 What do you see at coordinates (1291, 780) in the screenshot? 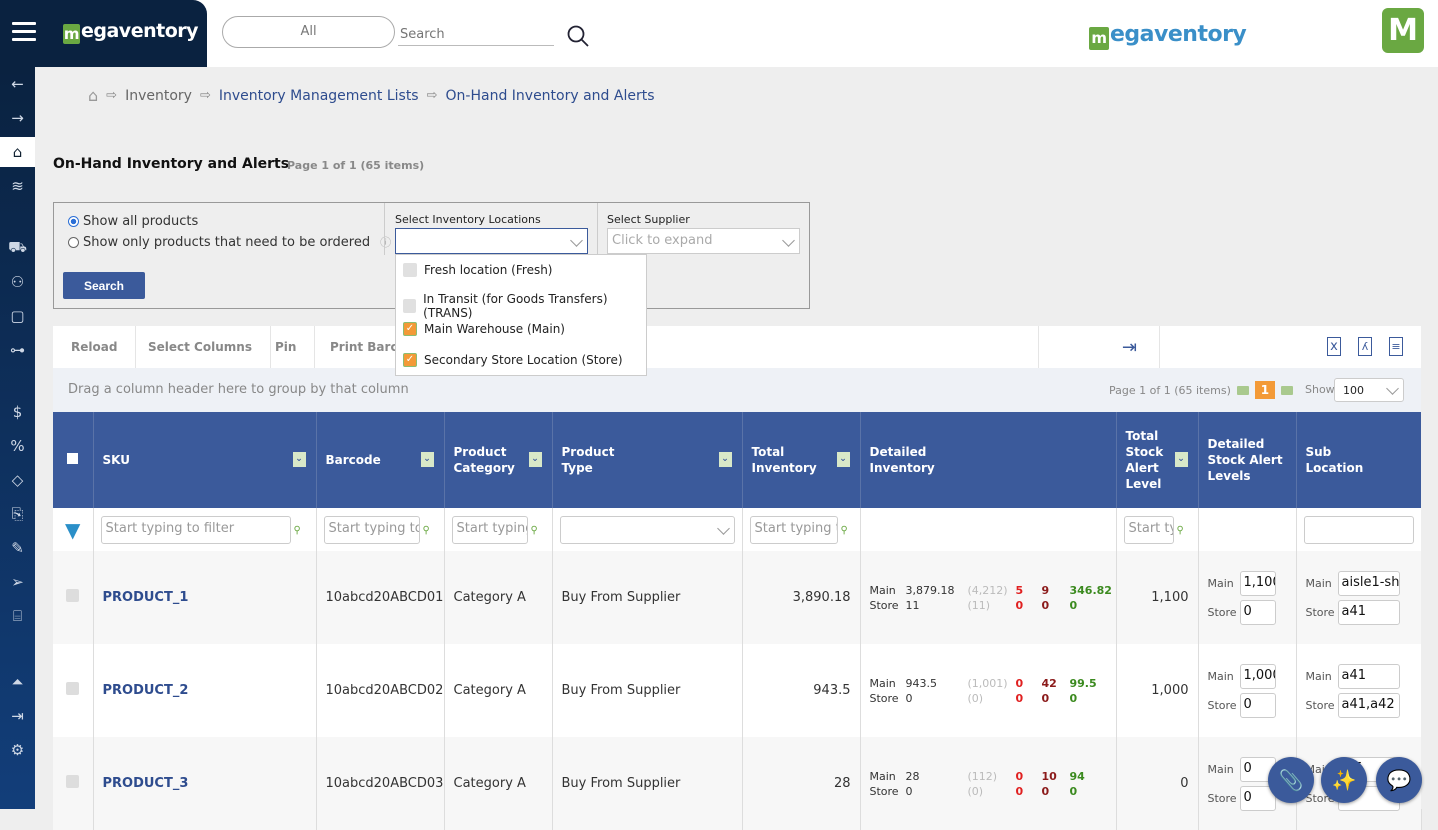
I see `attachment-button: 📎` at bounding box center [1291, 780].